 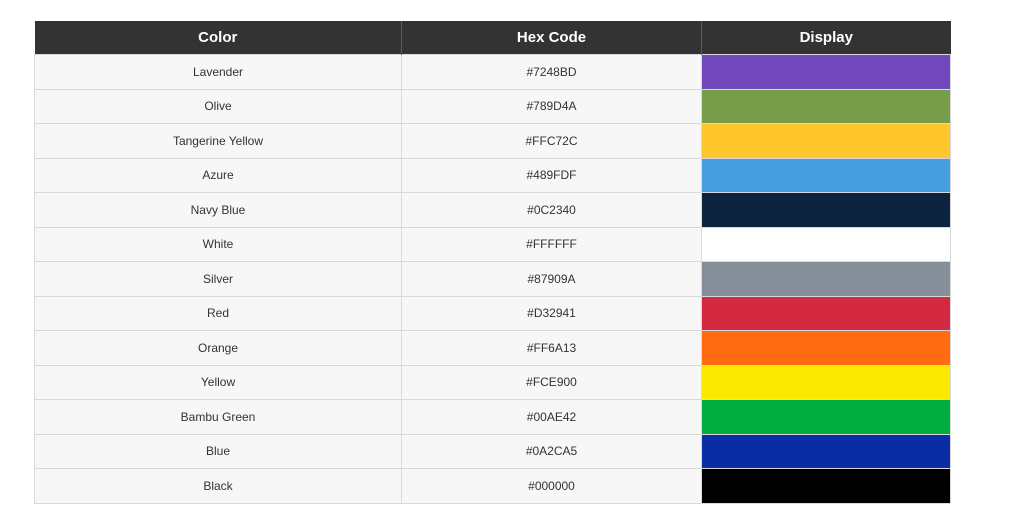 I want to click on color-name-cell: Red, so click(x=218, y=313).